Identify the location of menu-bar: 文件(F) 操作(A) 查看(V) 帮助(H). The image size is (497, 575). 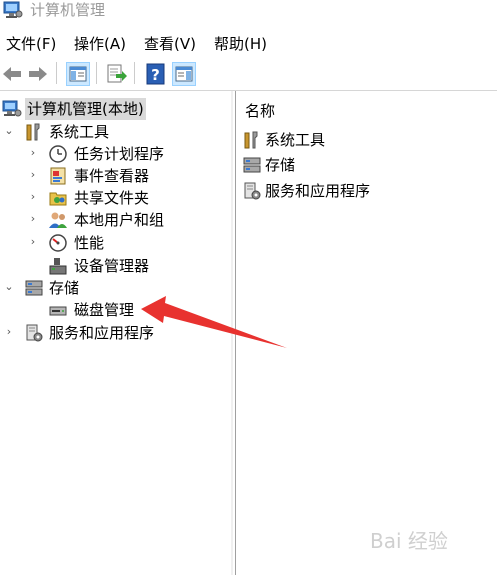
(248, 43).